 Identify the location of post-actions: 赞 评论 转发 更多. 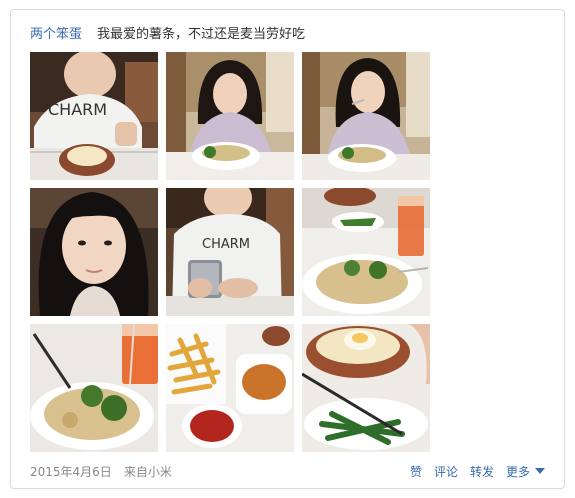
(477, 471).